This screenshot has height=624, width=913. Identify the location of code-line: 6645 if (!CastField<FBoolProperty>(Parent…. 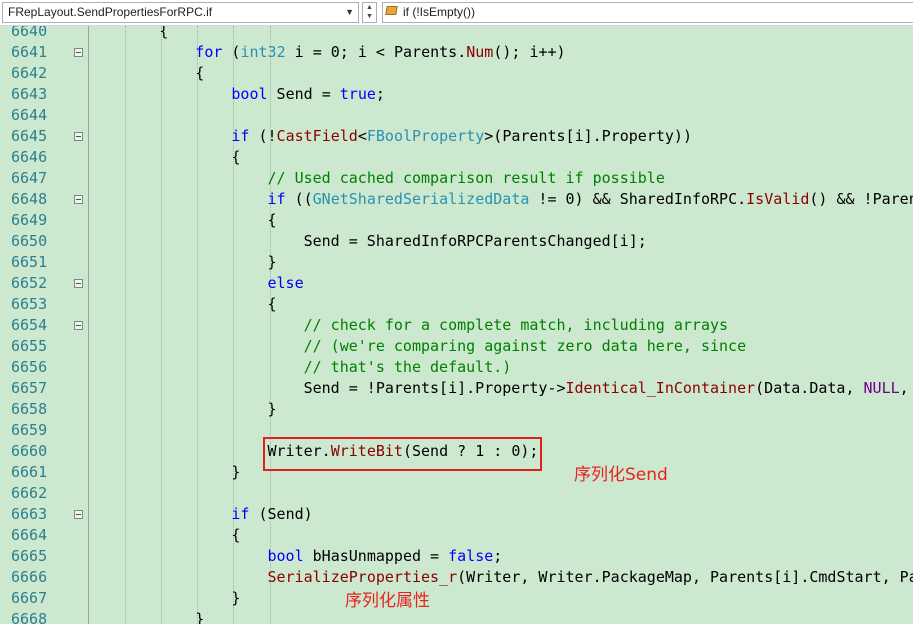
(456, 136).